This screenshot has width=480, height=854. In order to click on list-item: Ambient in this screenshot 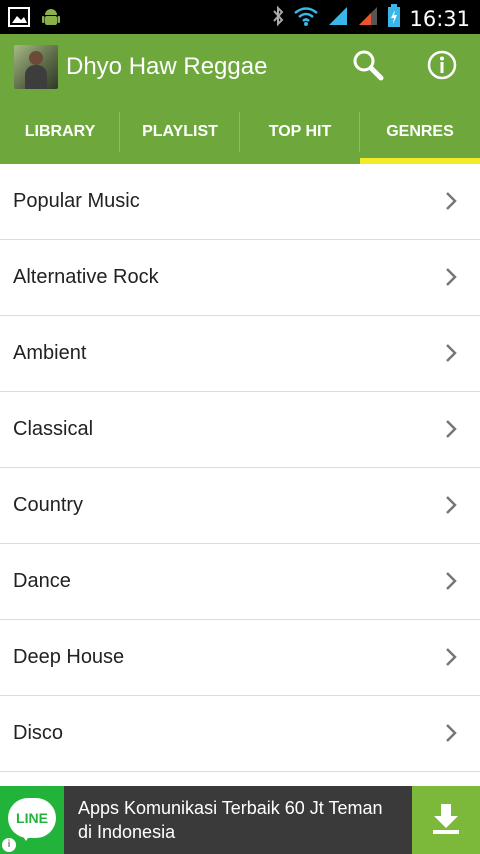, I will do `click(240, 354)`.